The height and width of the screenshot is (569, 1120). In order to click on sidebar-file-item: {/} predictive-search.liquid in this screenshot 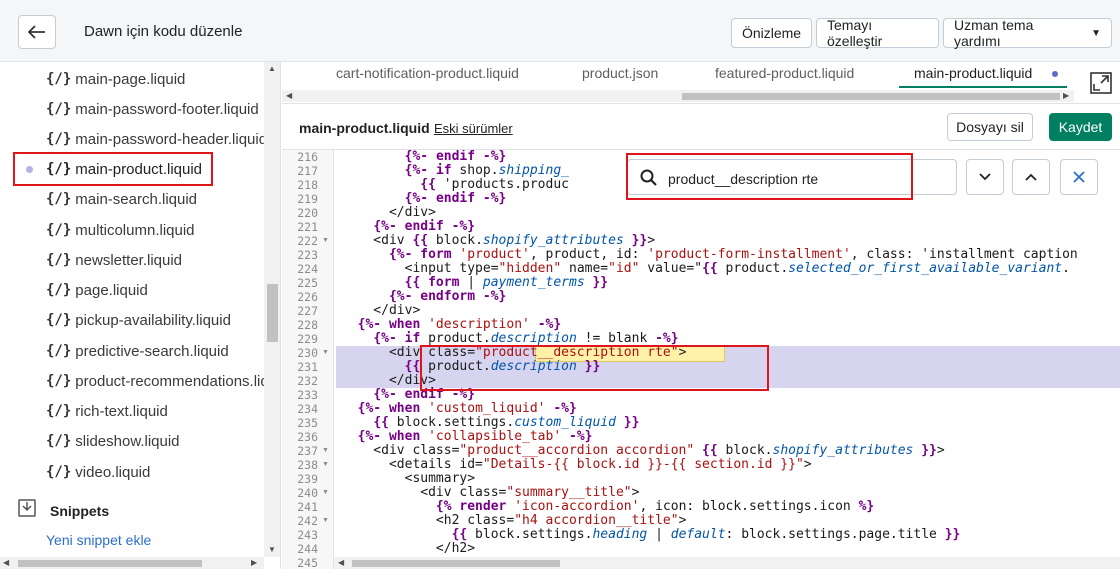, I will do `click(137, 351)`.